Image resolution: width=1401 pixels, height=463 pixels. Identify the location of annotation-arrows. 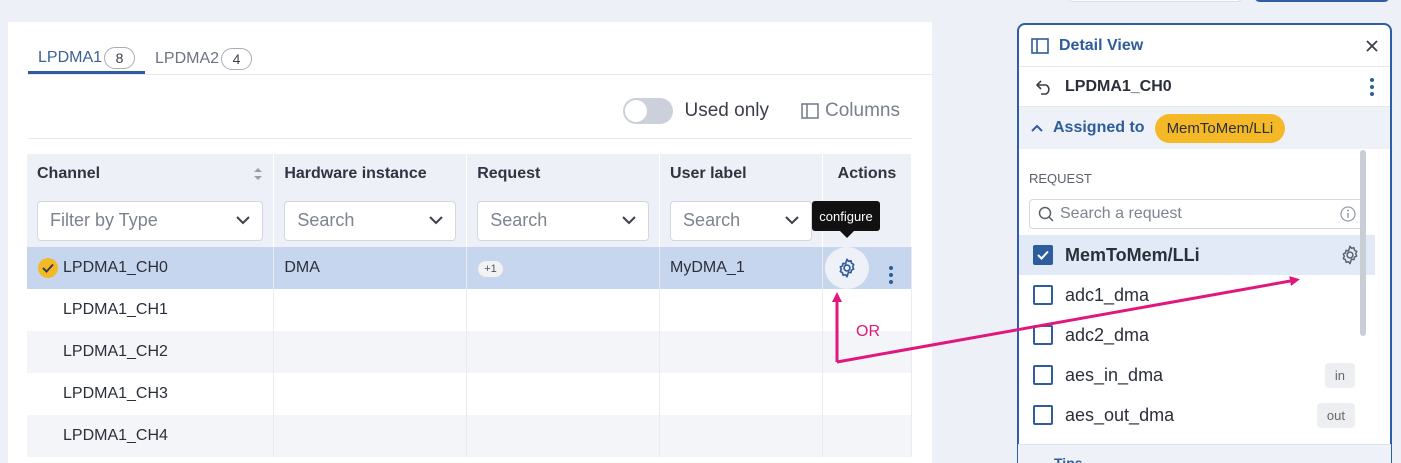
(1066, 320).